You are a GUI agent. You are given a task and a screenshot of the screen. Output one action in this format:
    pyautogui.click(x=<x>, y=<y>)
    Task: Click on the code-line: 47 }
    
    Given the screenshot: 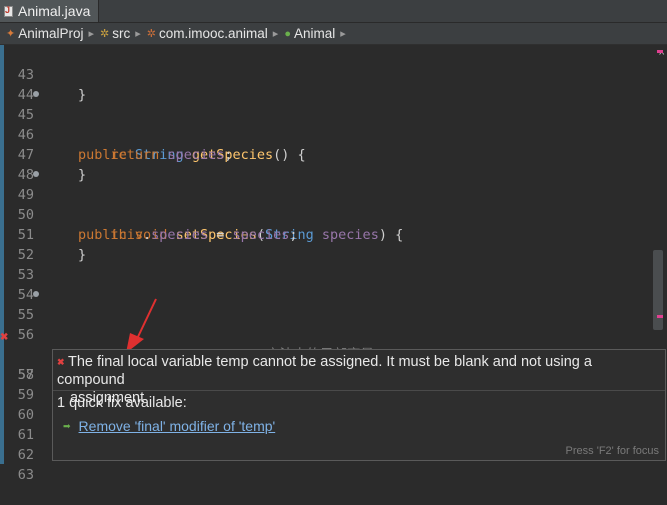 What is the action you would take?
    pyautogui.click(x=330, y=154)
    